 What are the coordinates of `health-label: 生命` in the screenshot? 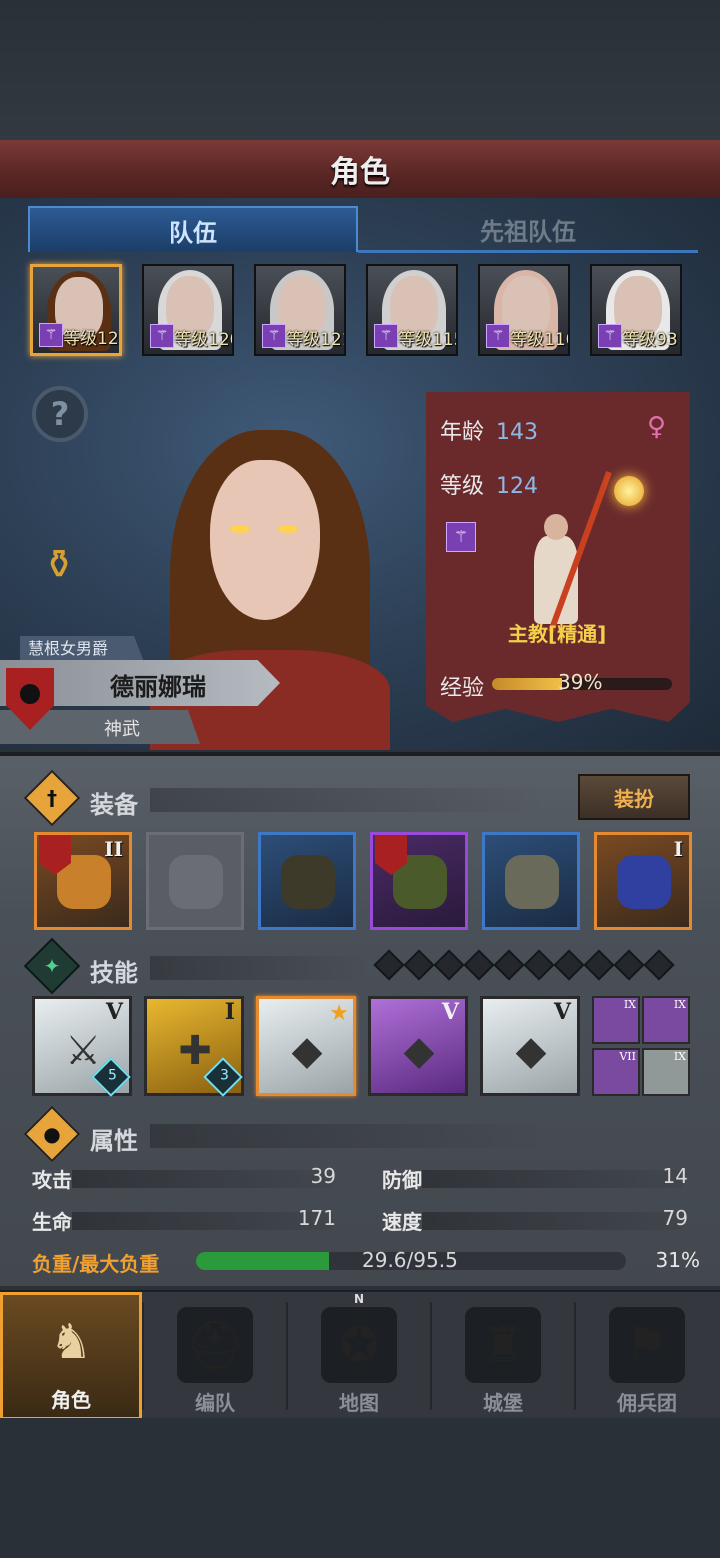 It's located at (52, 1222).